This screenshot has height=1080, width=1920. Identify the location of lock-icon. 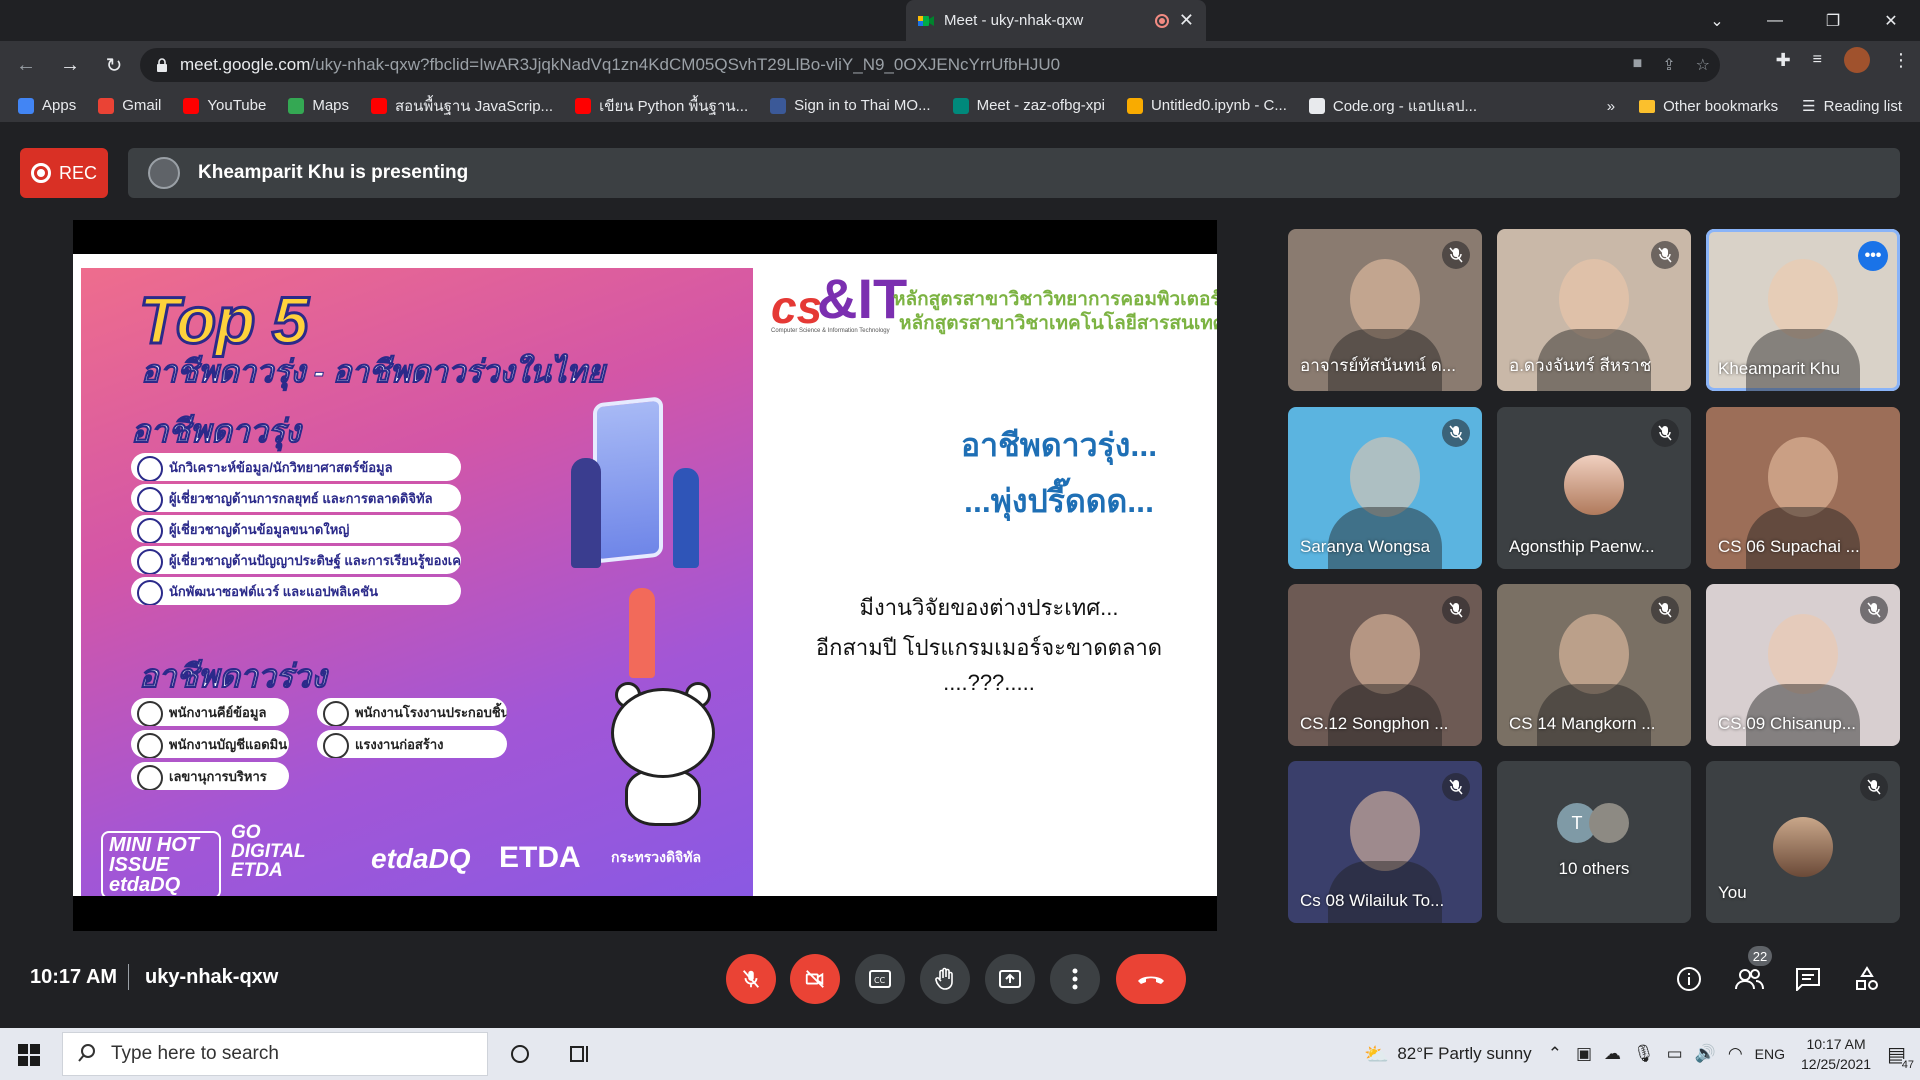
(162, 65).